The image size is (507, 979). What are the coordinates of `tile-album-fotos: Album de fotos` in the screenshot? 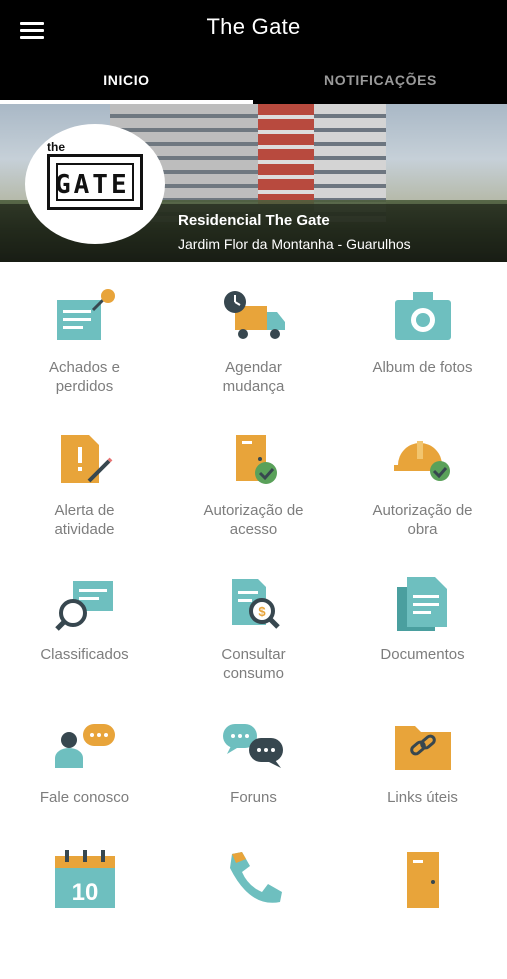 It's located at (422, 333).